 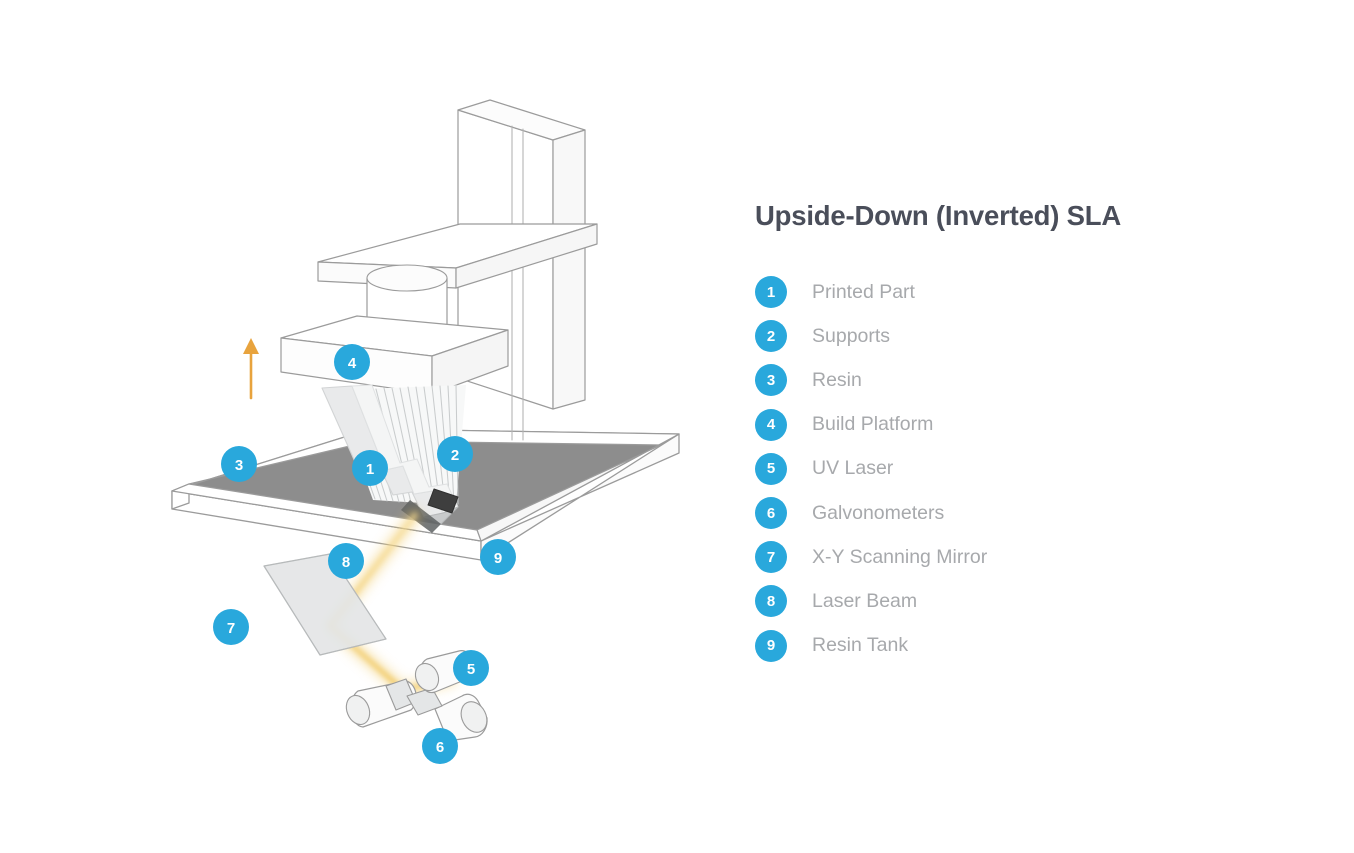 I want to click on callout-4-build-platform: 4, so click(x=352, y=362).